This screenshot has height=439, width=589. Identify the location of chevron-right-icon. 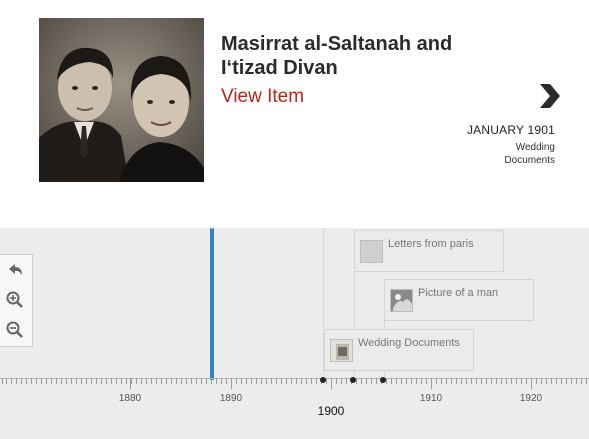
(550, 96).